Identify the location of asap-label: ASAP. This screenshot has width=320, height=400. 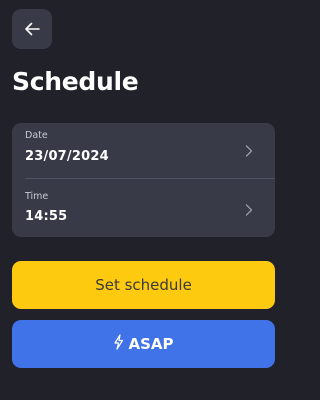
(151, 344).